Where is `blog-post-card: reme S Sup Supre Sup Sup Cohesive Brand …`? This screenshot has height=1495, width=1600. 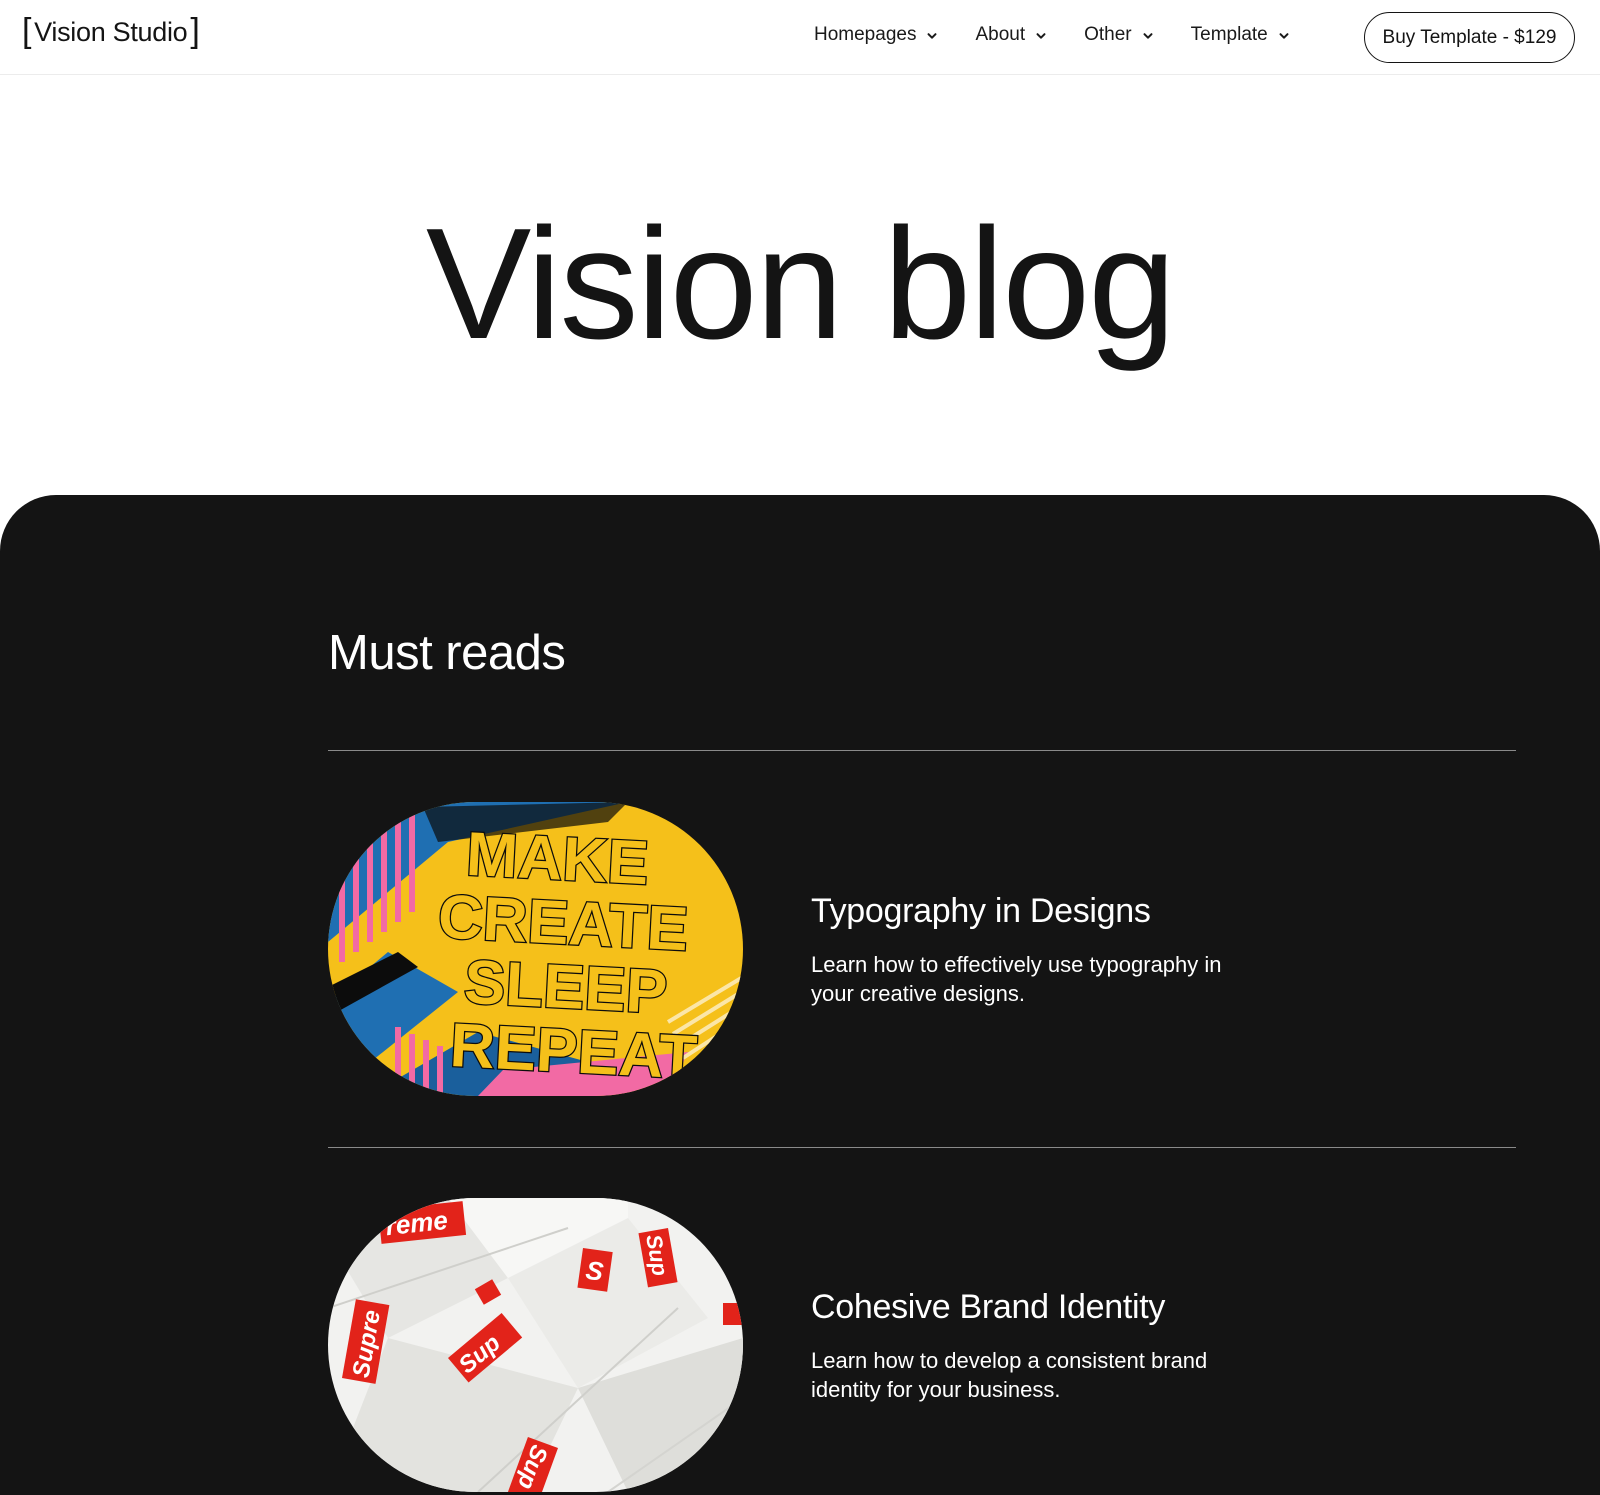 blog-post-card: reme S Sup Supre Sup Sup Cohesive Brand … is located at coordinates (922, 1346).